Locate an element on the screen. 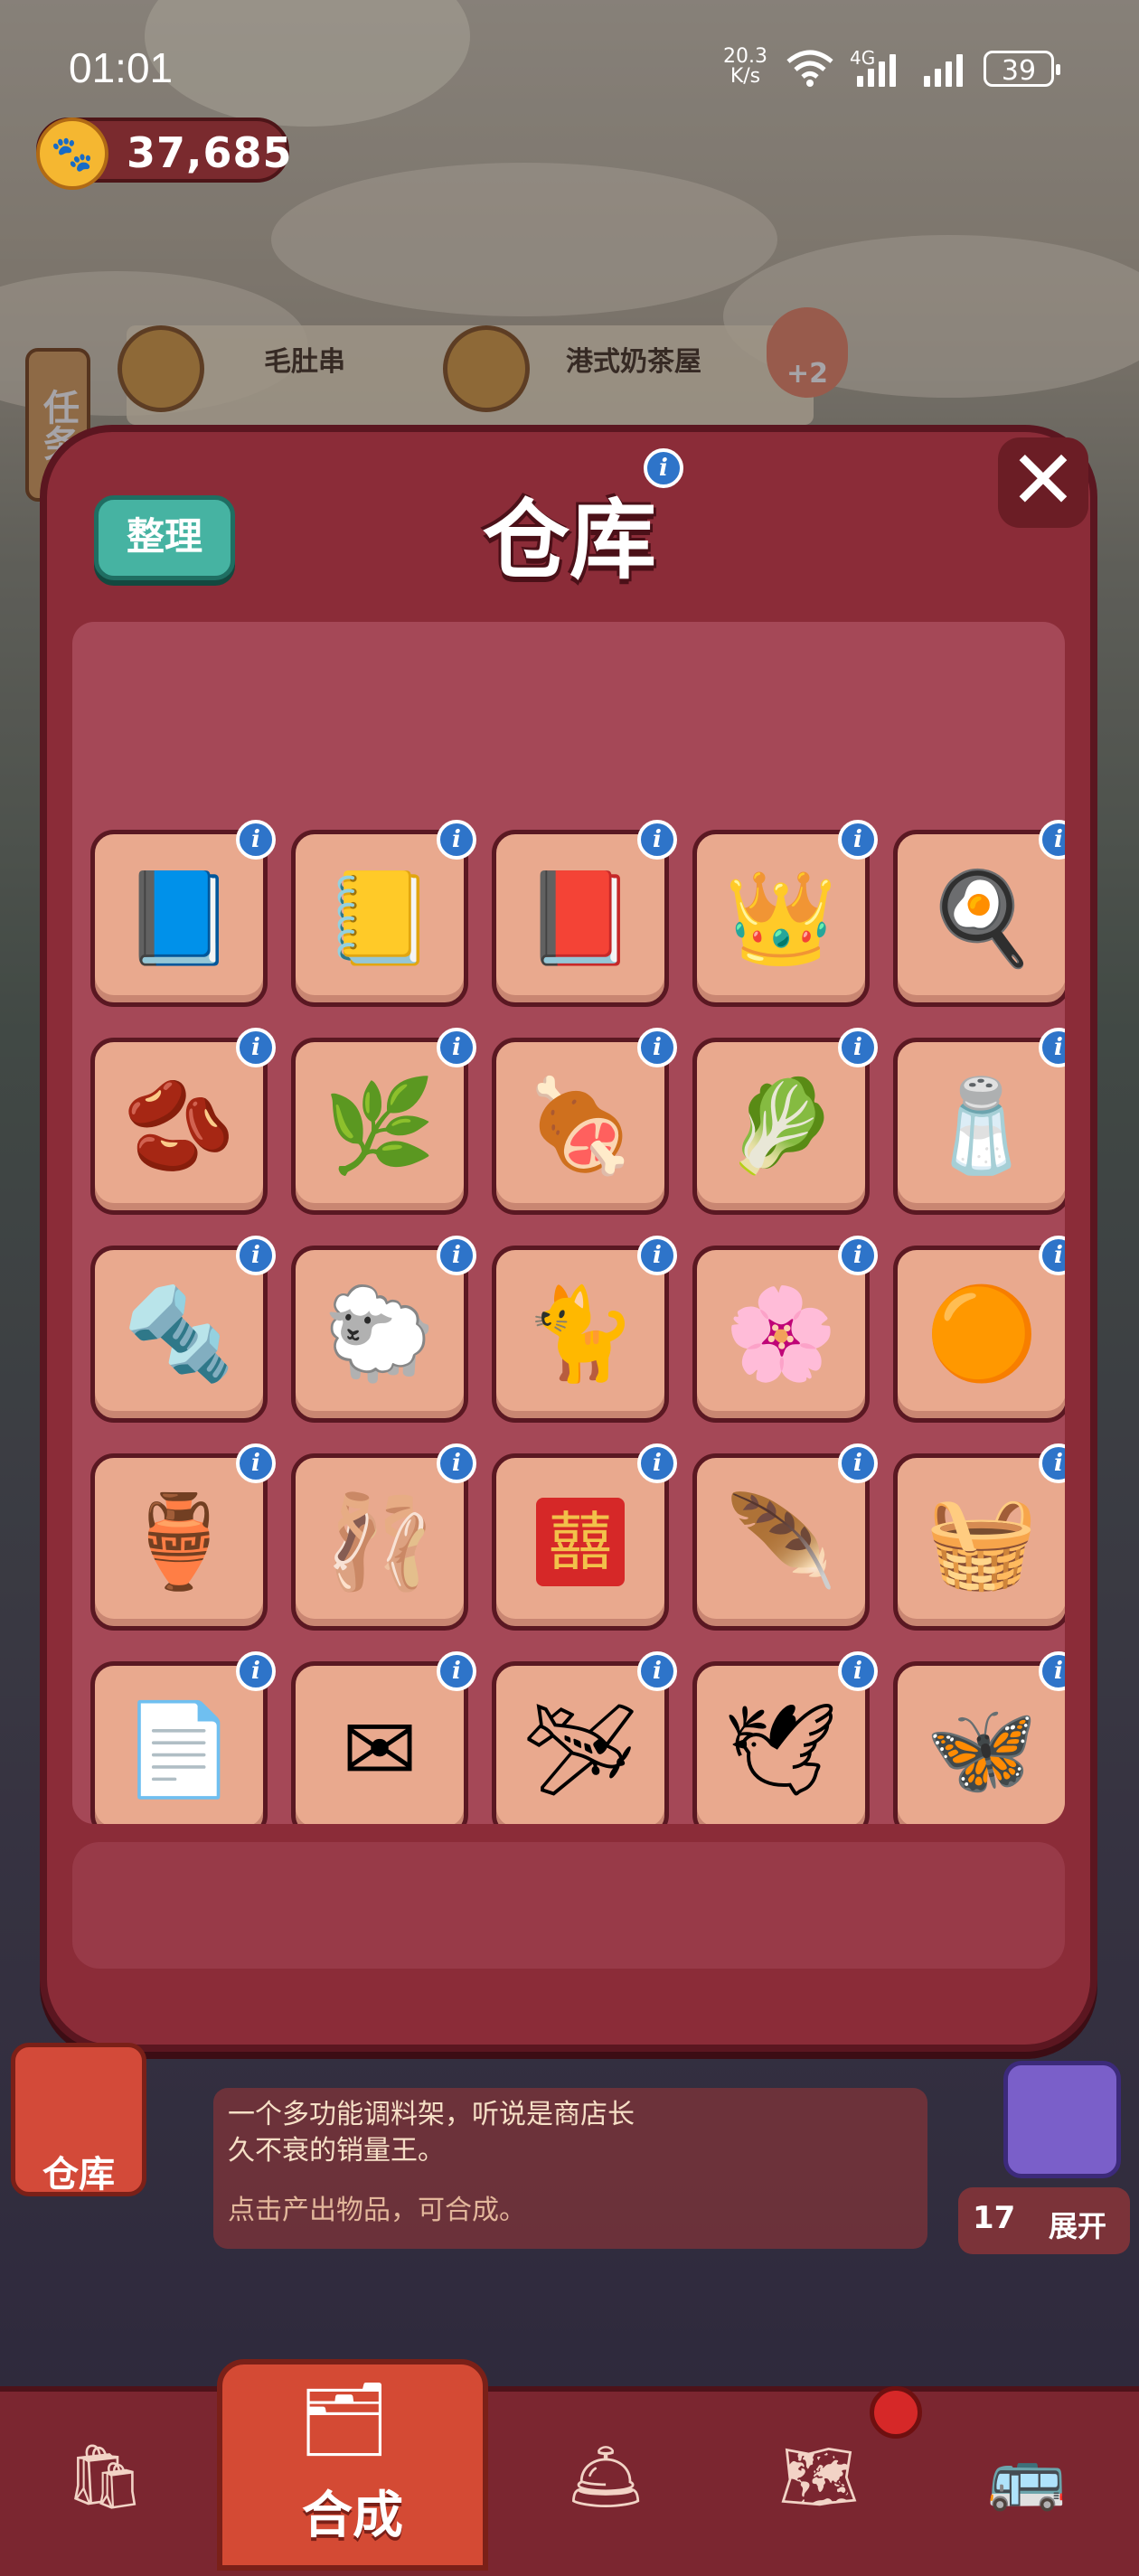  item-slot-star-book: 📕 i is located at coordinates (584, 913).